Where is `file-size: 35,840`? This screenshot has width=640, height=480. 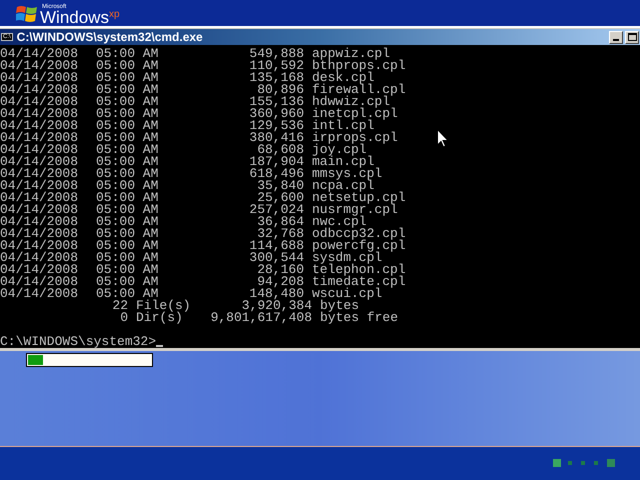
file-size: 35,840 is located at coordinates (280, 186).